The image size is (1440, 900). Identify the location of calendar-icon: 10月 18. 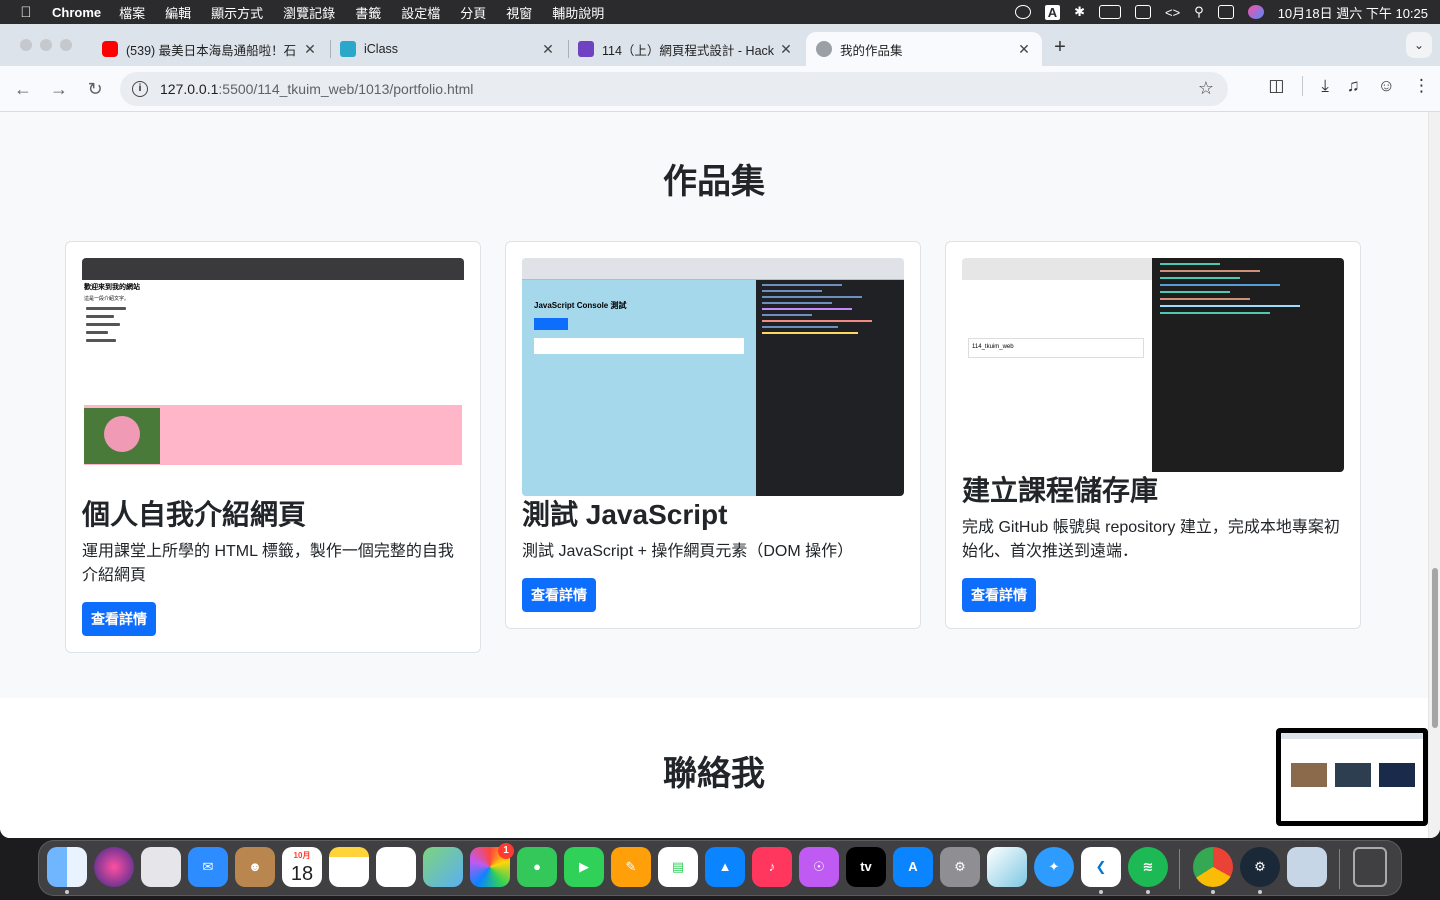
(302, 867).